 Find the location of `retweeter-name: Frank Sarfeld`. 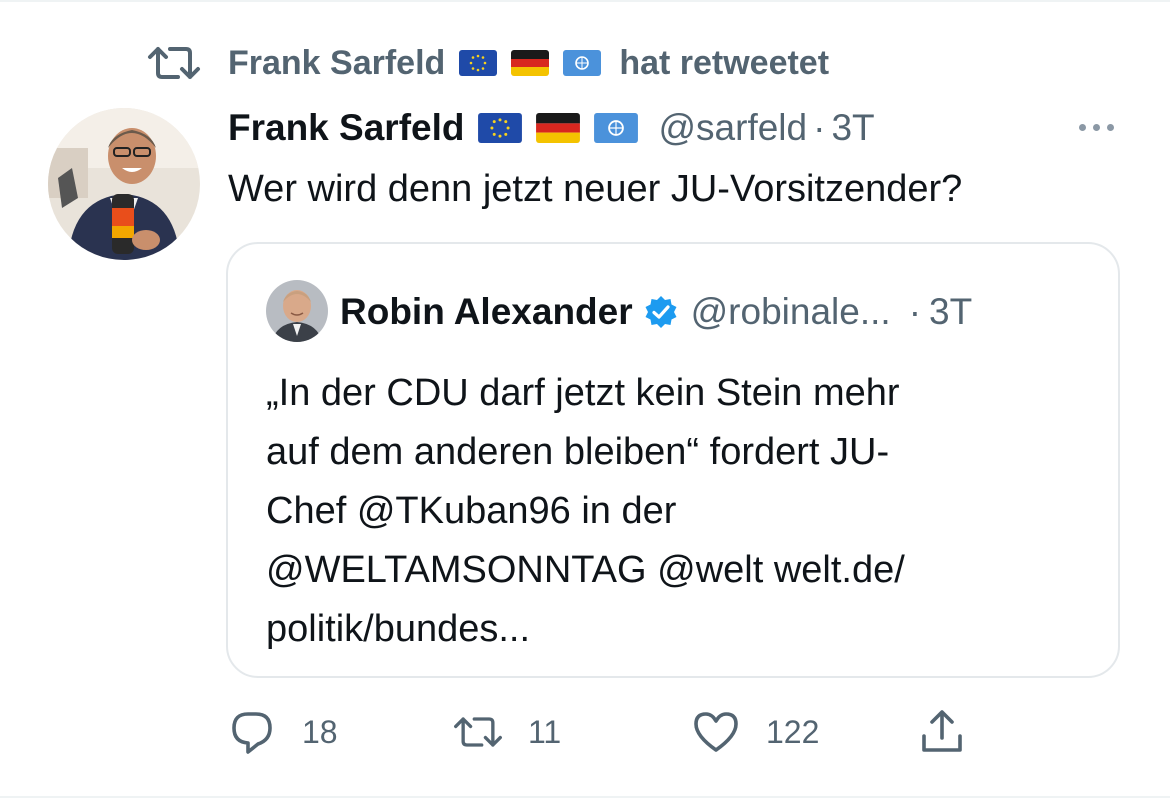

retweeter-name: Frank Sarfeld is located at coordinates (336, 63).